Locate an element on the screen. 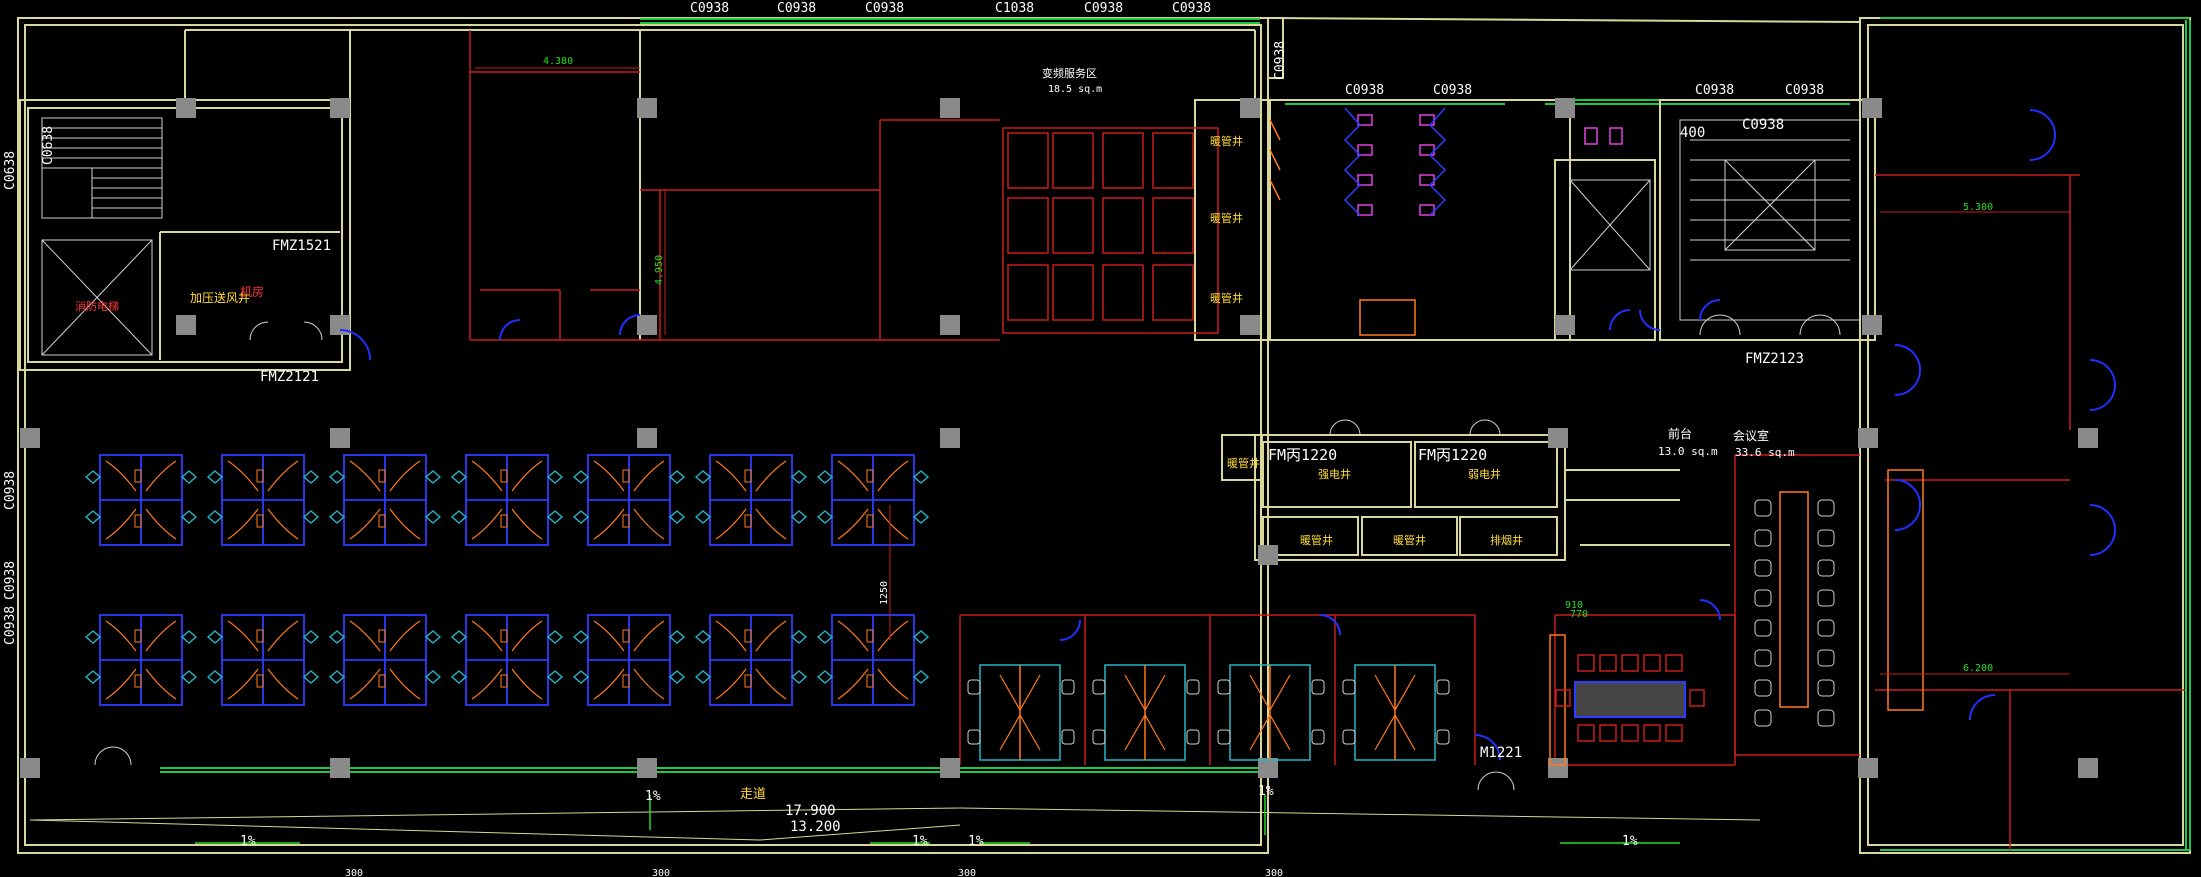 This screenshot has width=2201, height=877. door-label: FMZ1521 is located at coordinates (301, 246).